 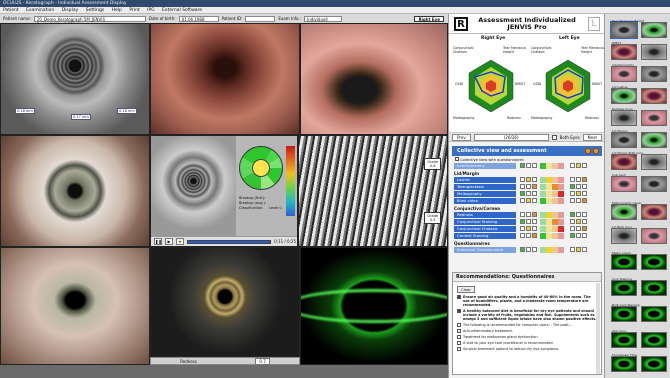 What do you see at coordinates (260, 18) in the screenshot?
I see `patient-id-field` at bounding box center [260, 18].